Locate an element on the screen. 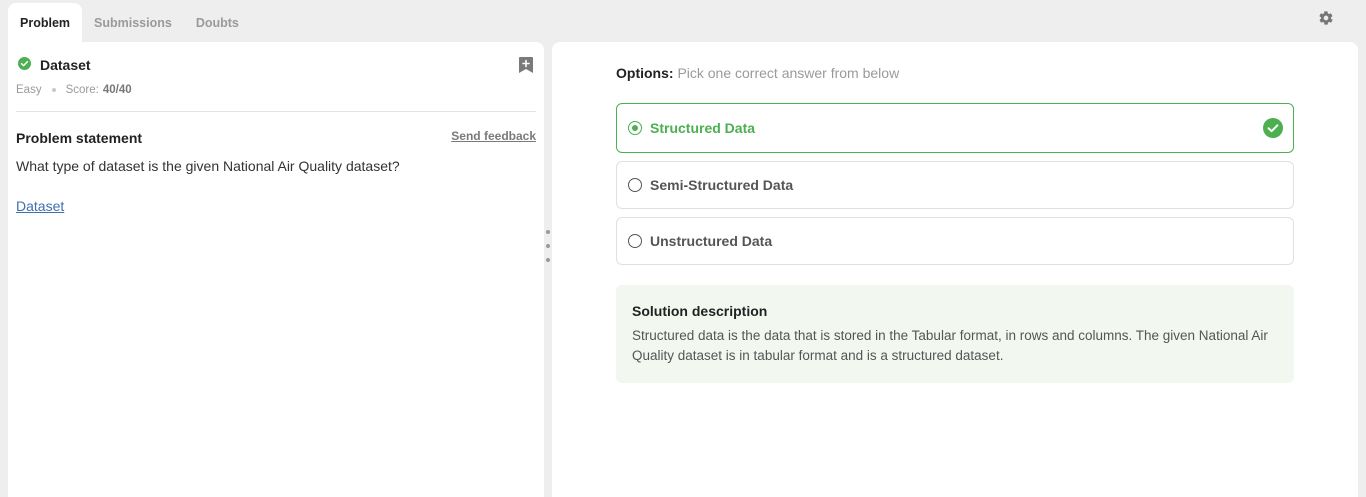  problem-meta: Easy Score: 40/40 is located at coordinates (74, 90).